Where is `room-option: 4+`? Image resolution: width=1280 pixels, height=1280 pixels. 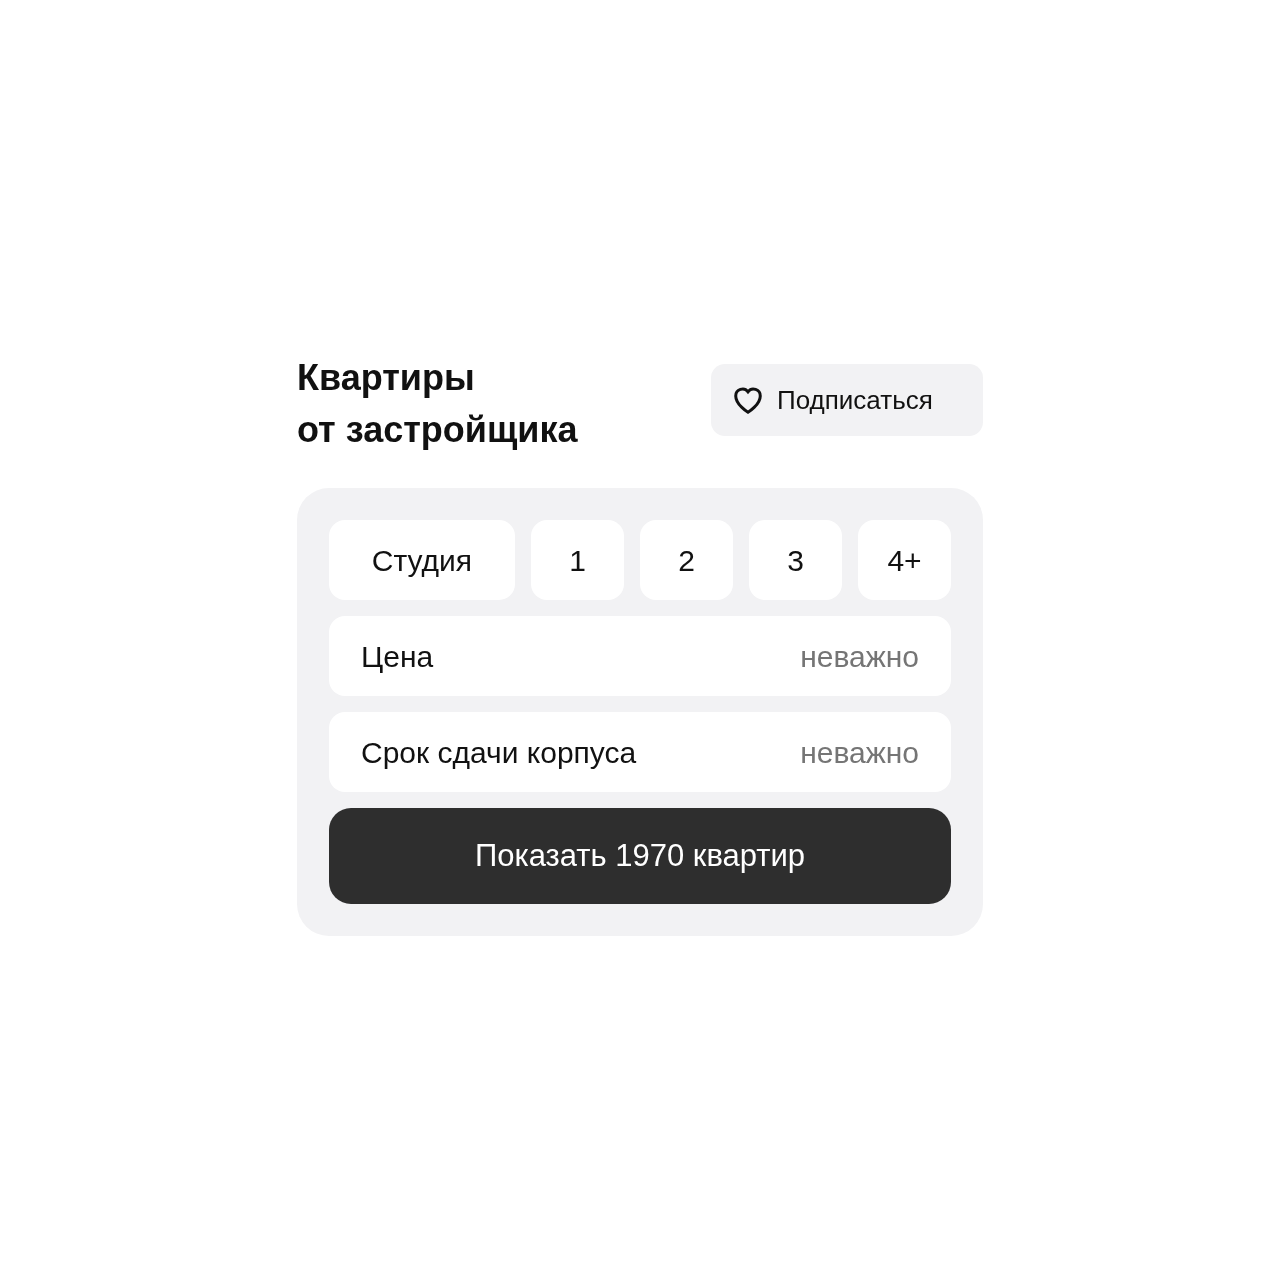
room-option: 4+ is located at coordinates (904, 560).